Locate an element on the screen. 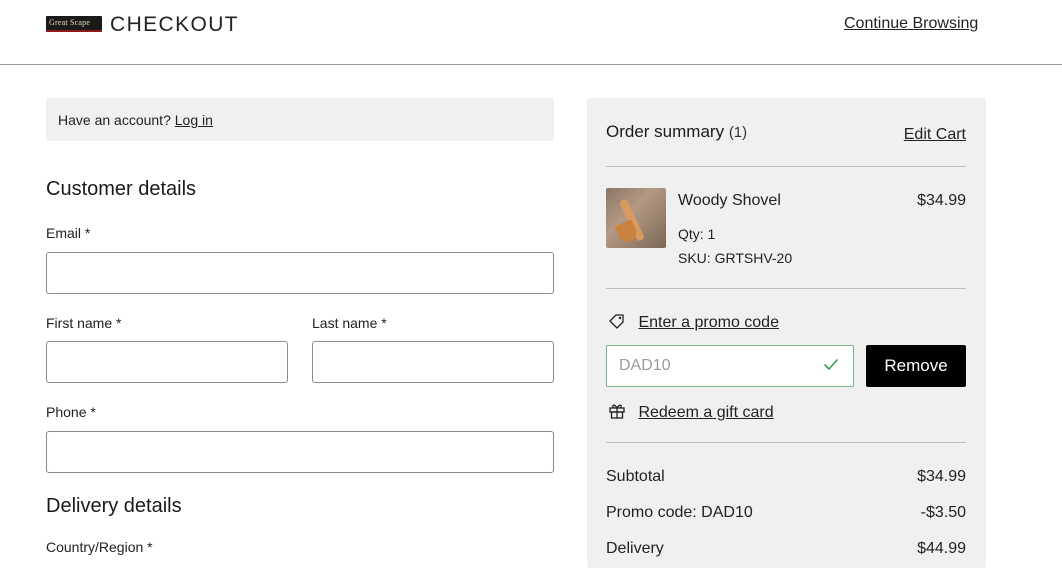 This screenshot has height=568, width=1062. phone-label: Phone * is located at coordinates (71, 412).